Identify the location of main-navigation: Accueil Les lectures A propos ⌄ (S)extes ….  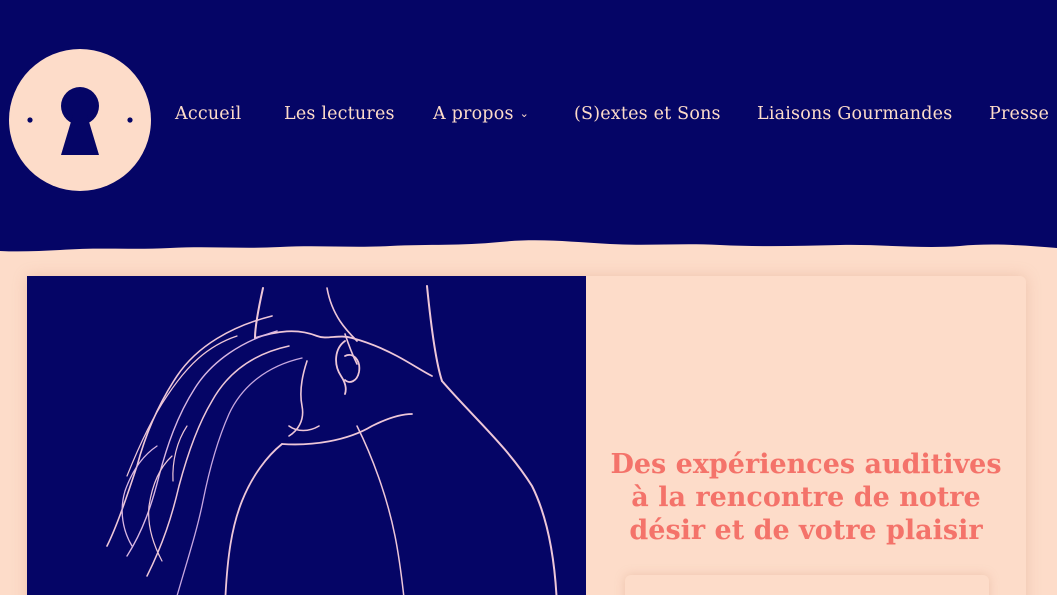
(528, 119).